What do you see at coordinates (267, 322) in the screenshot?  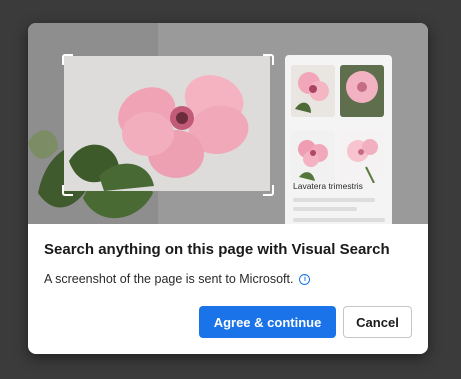 I see `agree-continue-button: Agree & continue` at bounding box center [267, 322].